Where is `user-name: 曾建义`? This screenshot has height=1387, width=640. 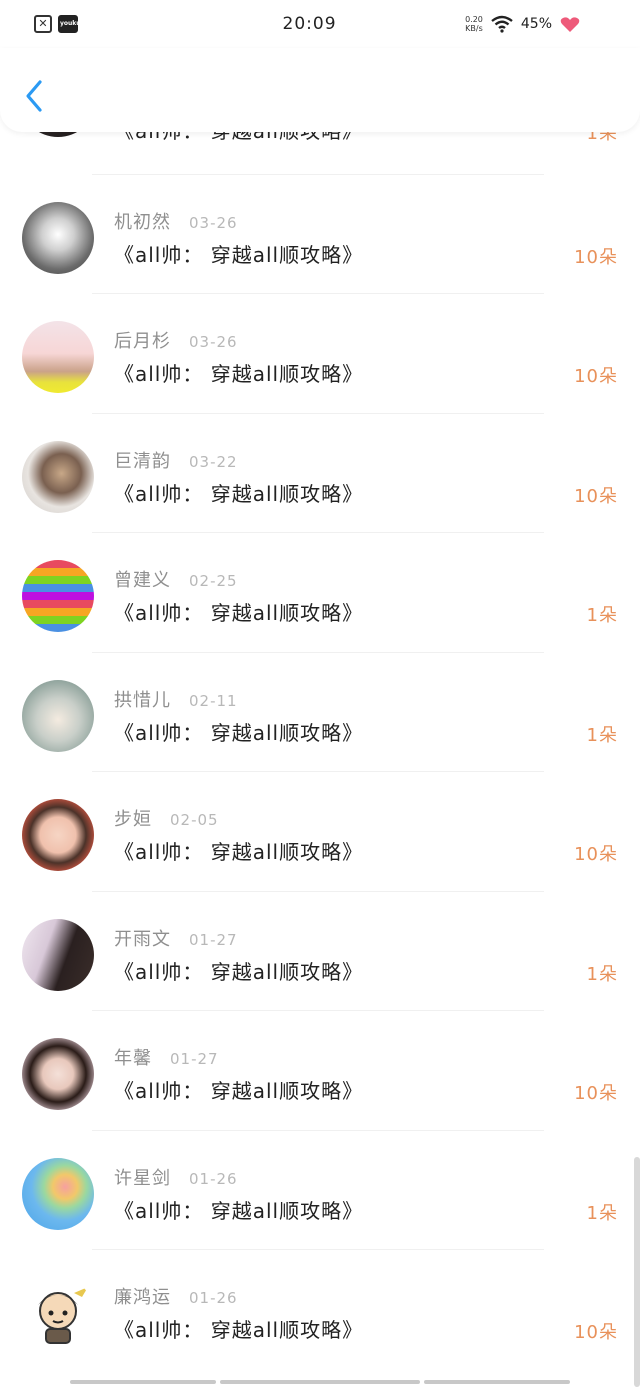
user-name: 曾建义 is located at coordinates (142, 579).